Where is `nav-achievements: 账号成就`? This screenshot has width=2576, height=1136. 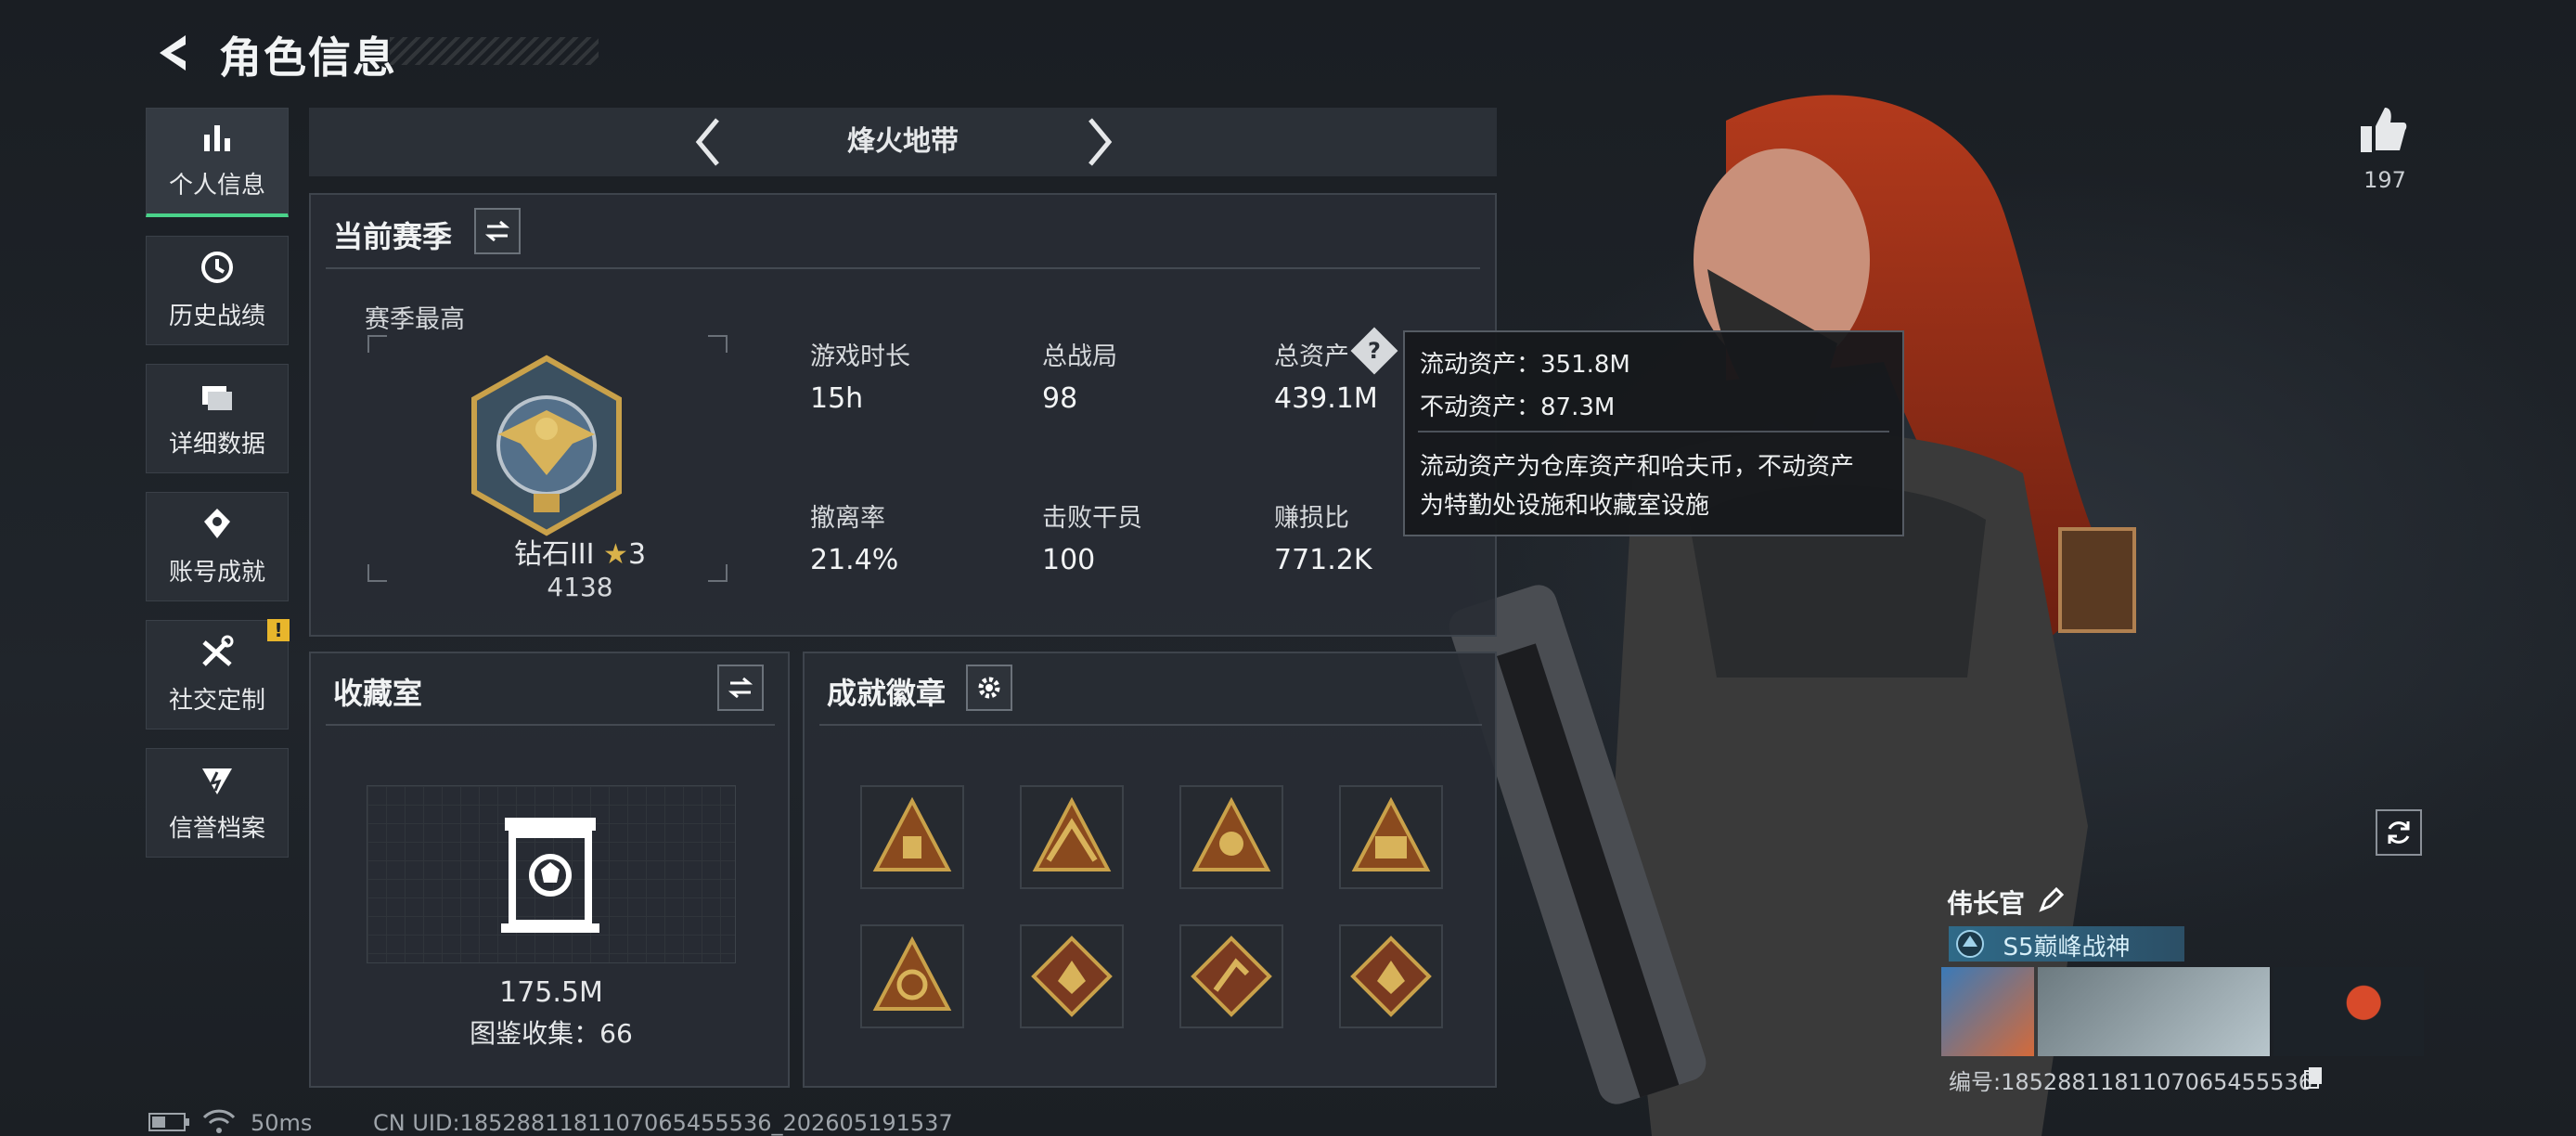 nav-achievements: 账号成就 is located at coordinates (217, 546).